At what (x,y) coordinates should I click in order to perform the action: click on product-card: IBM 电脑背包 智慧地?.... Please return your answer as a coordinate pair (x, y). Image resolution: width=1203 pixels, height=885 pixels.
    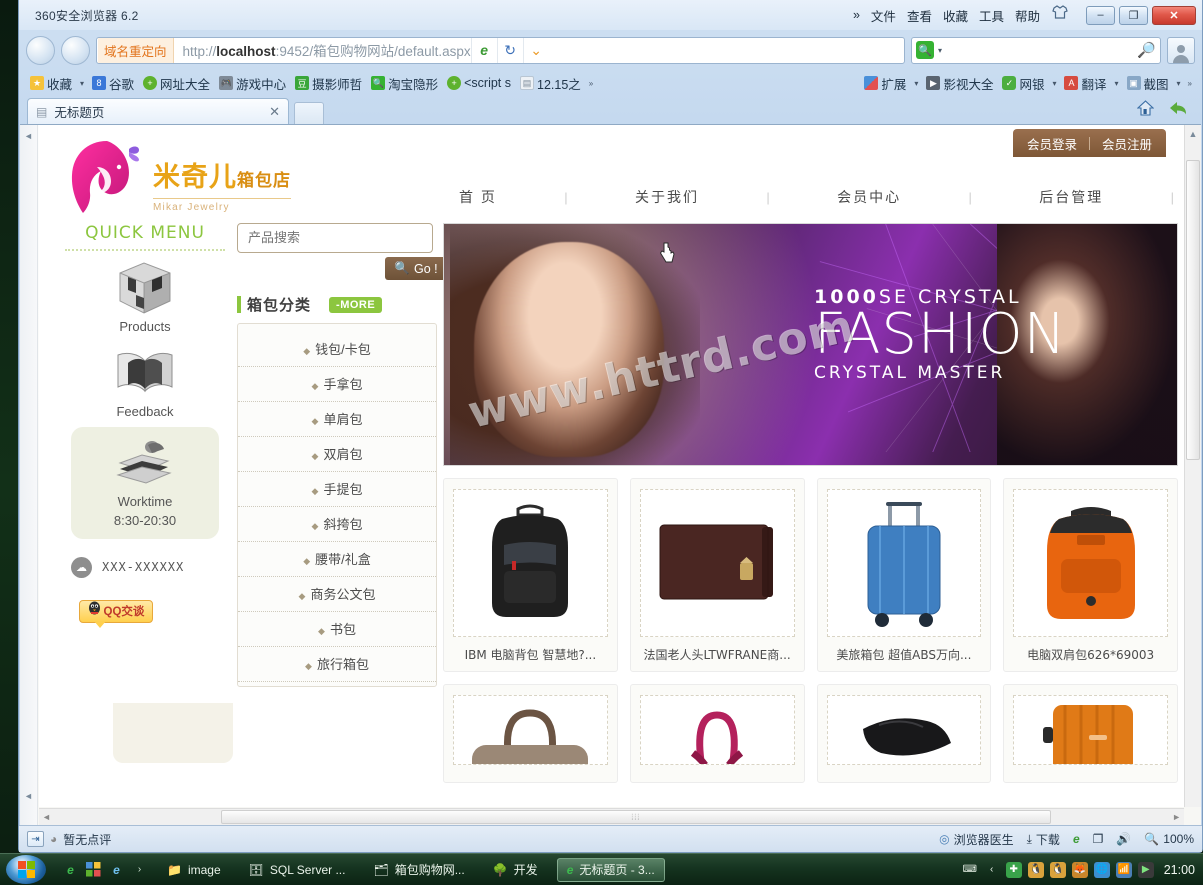
    Looking at the image, I should click on (530, 575).